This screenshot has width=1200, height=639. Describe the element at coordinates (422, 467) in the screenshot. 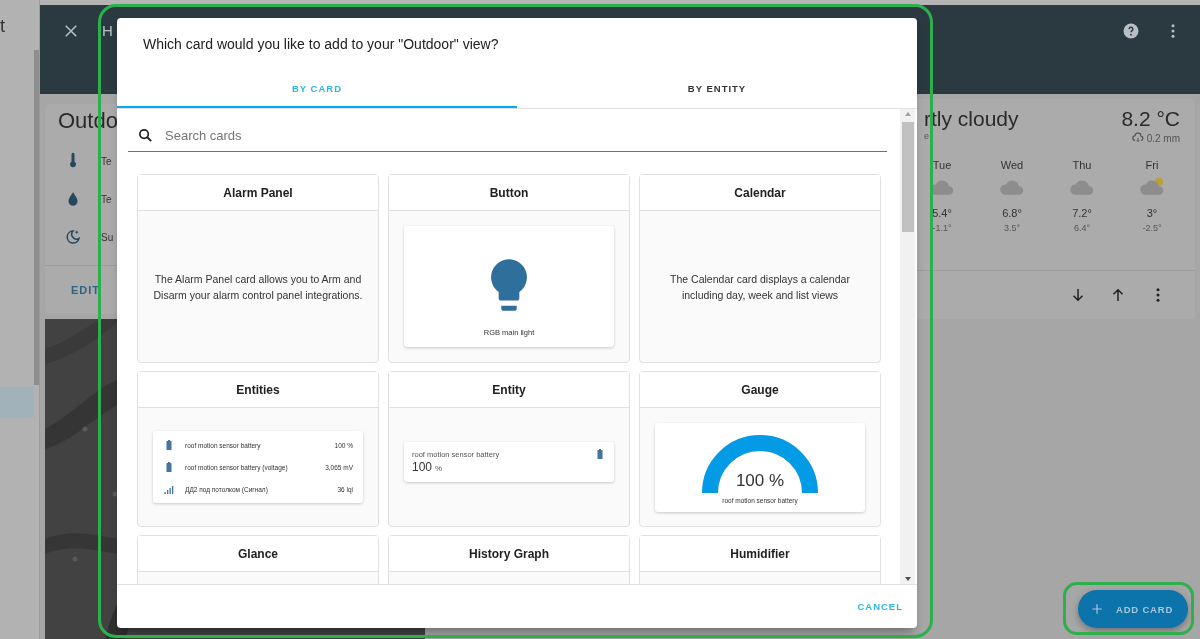

I see `entity-value: 100` at that location.